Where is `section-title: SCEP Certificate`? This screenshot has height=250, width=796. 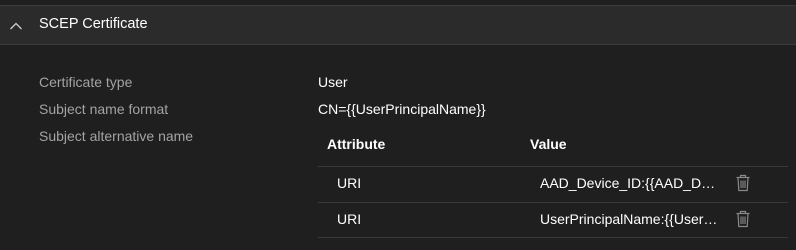 section-title: SCEP Certificate is located at coordinates (93, 24).